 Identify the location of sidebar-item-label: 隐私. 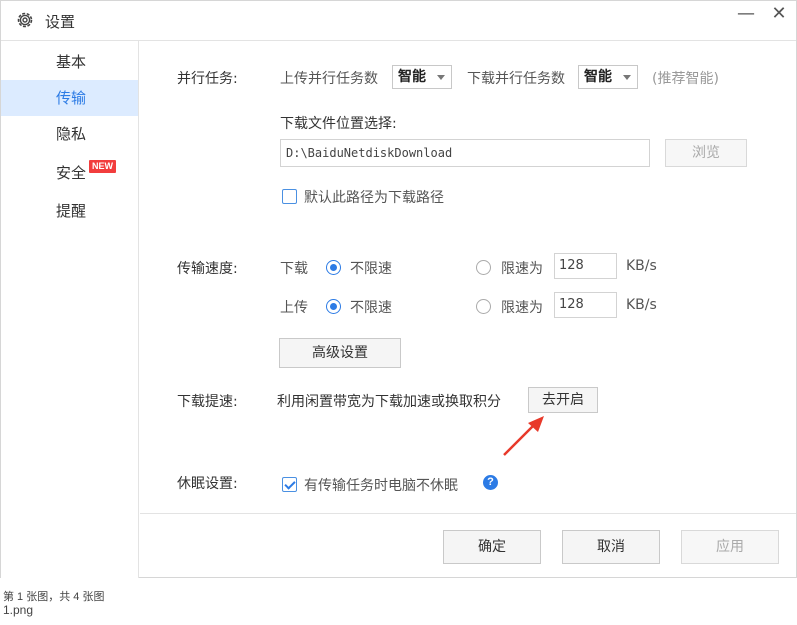
(71, 134).